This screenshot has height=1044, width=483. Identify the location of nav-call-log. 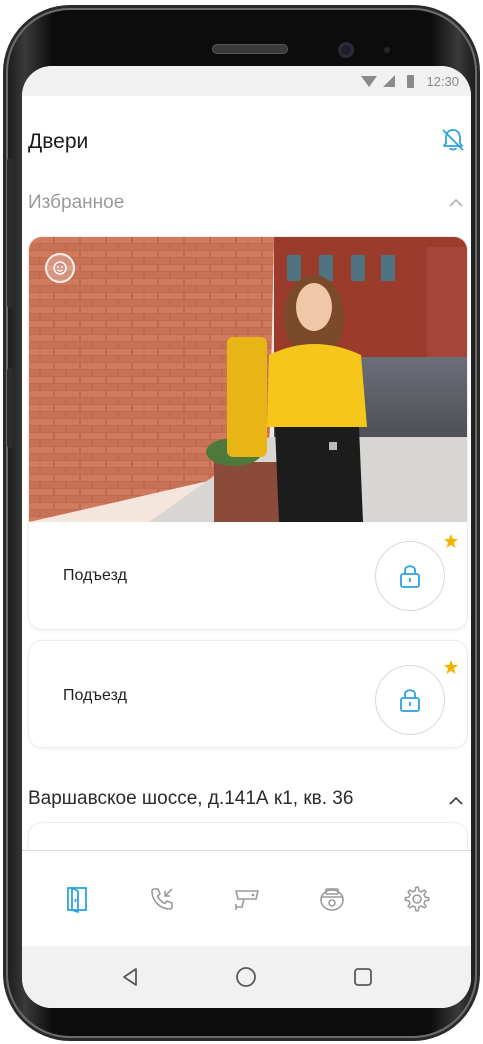
(162, 899).